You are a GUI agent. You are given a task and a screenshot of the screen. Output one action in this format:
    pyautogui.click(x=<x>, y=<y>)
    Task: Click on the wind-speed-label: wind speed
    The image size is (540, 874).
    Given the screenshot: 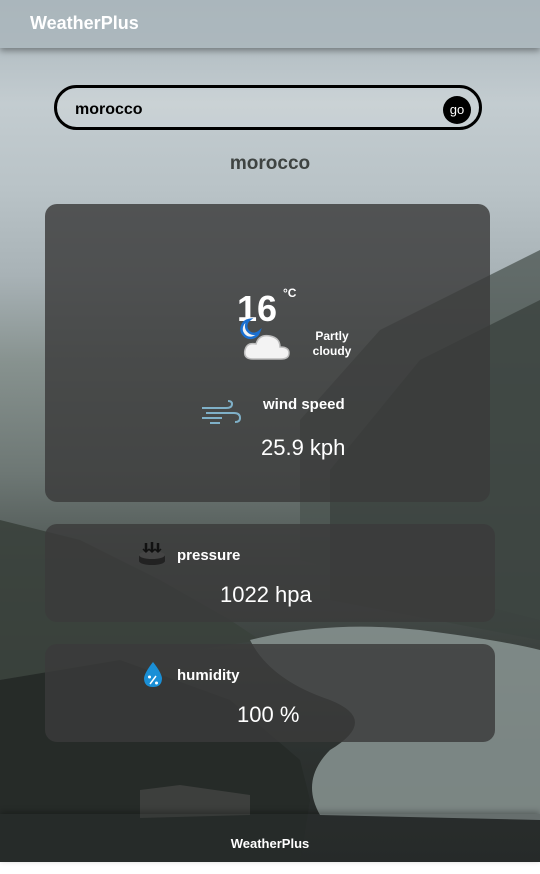 What is the action you would take?
    pyautogui.click(x=304, y=404)
    